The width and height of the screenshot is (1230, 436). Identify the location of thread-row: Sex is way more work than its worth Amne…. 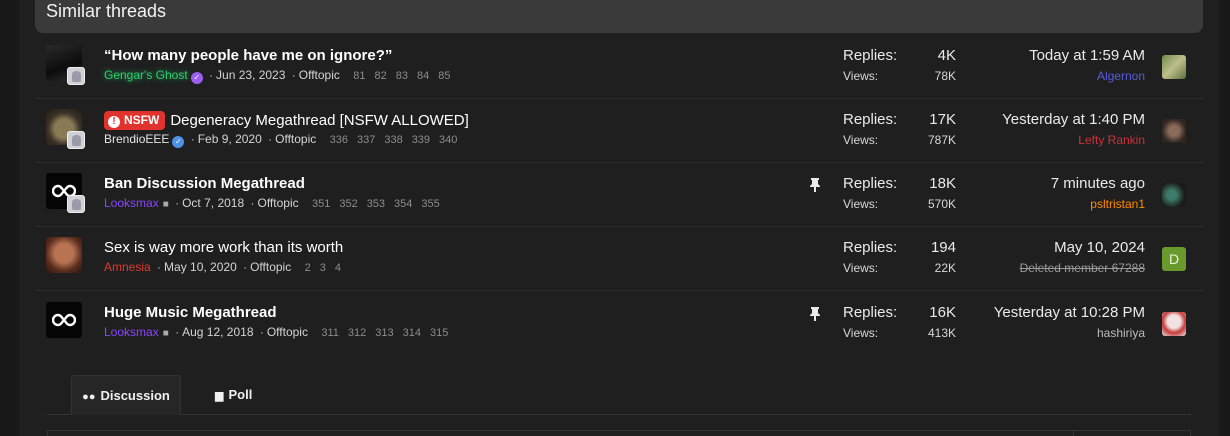
(619, 259).